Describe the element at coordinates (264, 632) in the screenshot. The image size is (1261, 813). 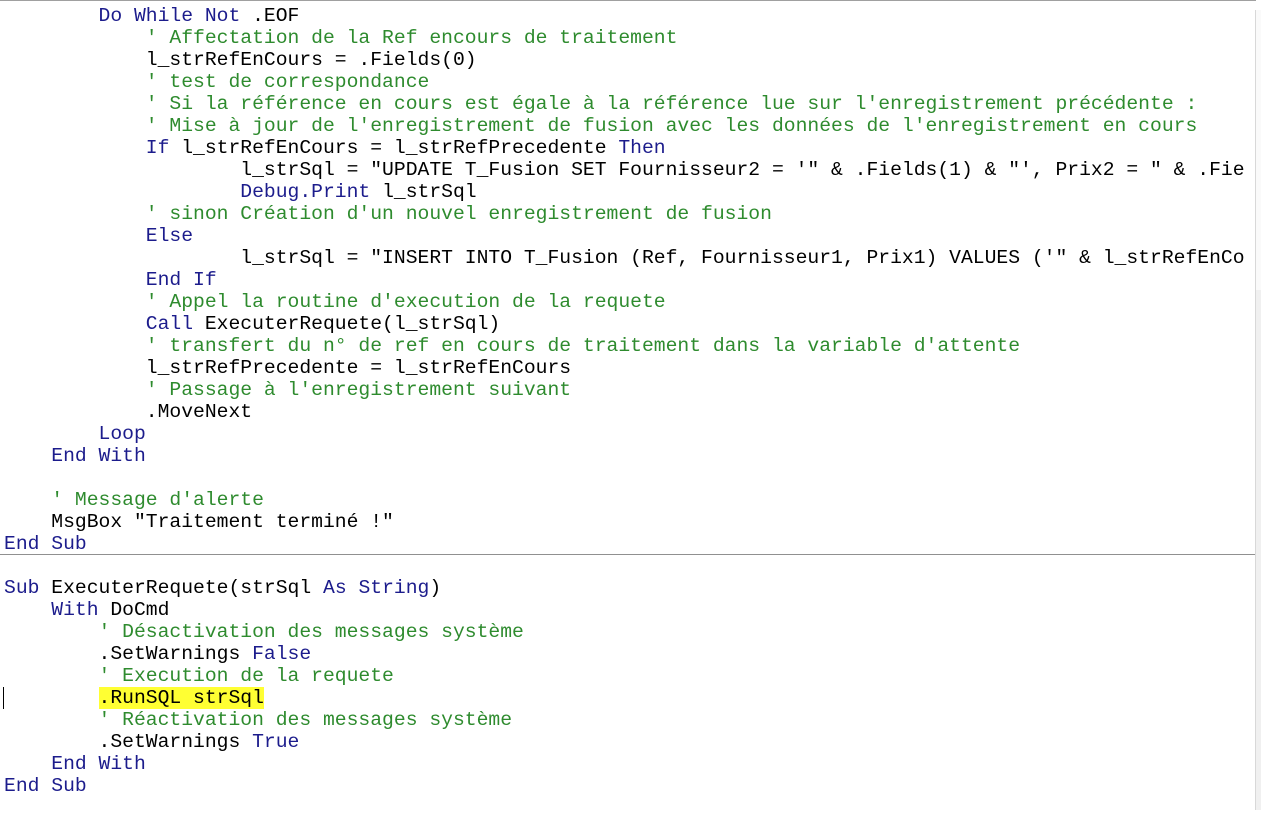
I see `comment: ' Désactivation des messages système` at that location.